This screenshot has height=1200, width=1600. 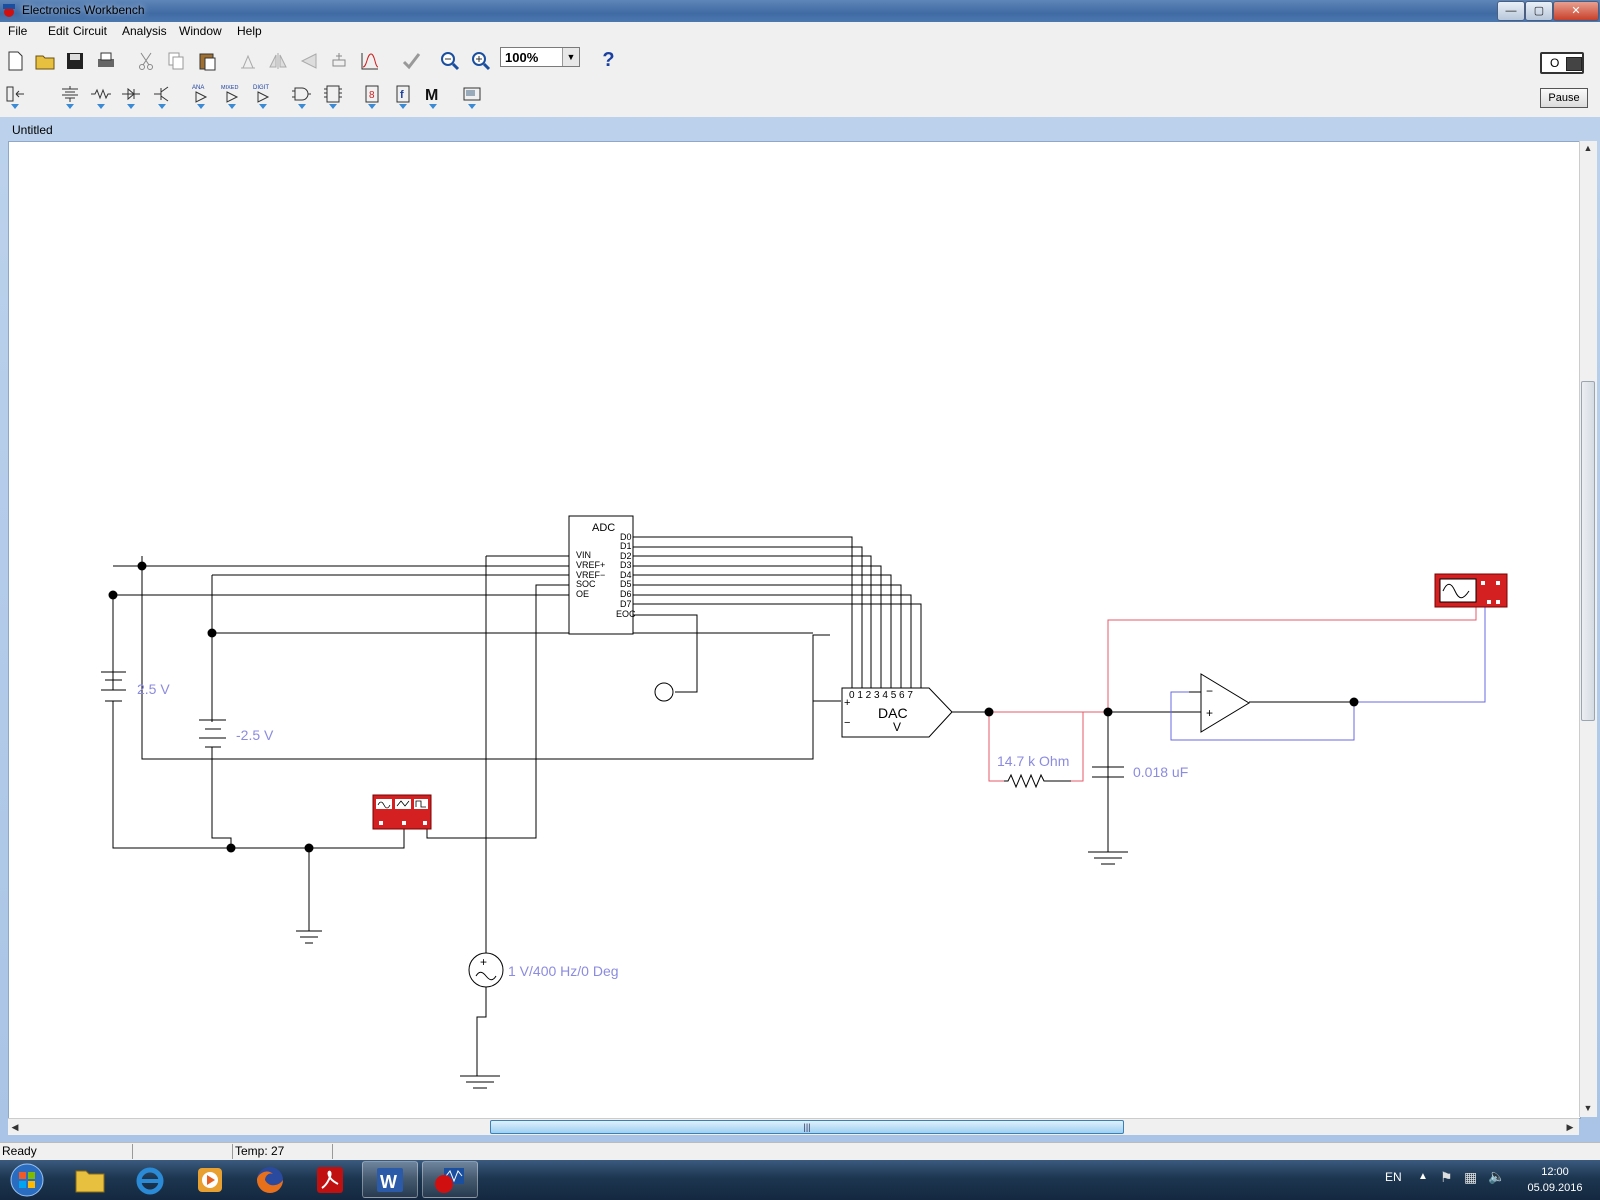 What do you see at coordinates (1588, 1108) in the screenshot?
I see `scroll-down-icon: ▼` at bounding box center [1588, 1108].